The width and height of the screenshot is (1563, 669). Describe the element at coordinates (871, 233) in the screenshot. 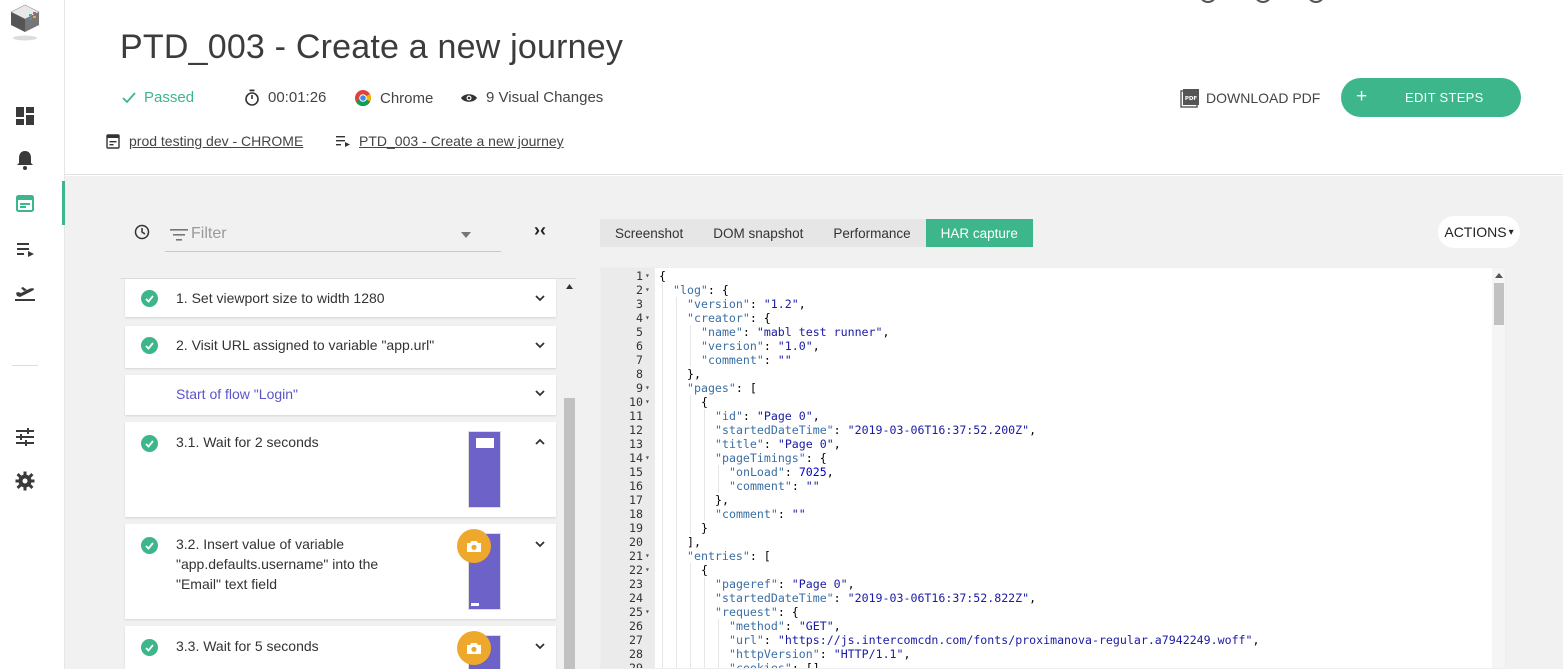

I see `tab-performance: Performance` at that location.